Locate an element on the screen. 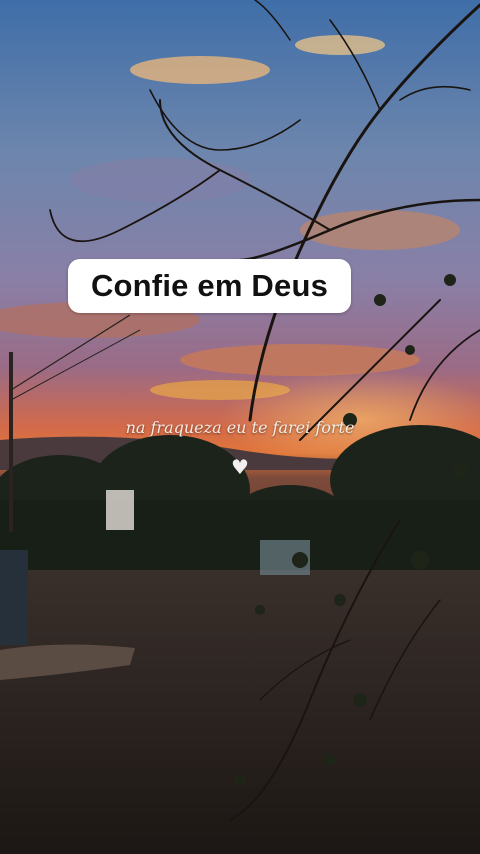  title-banner: Confie em Deus is located at coordinates (209, 286).